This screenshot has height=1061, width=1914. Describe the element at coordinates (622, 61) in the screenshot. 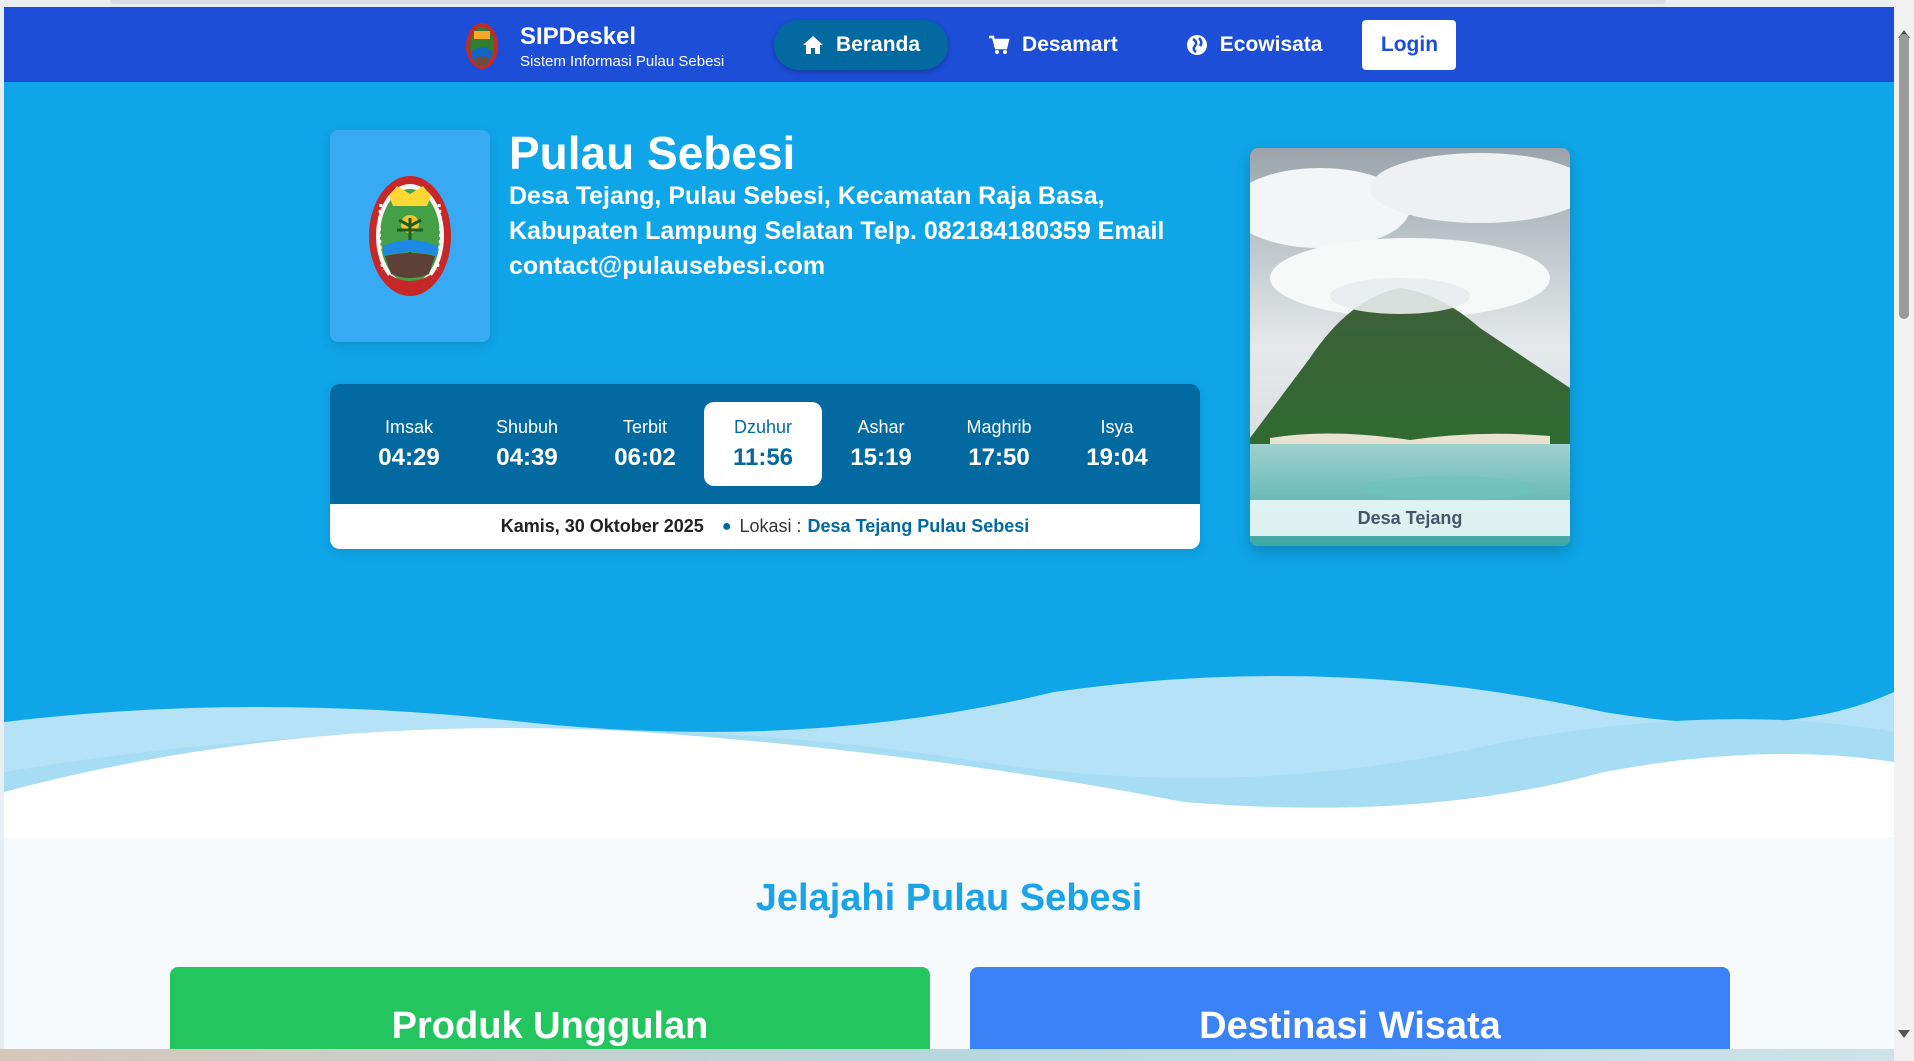

I see `brand-subtitle: Sistem Informasi Pulau Sebesi` at that location.